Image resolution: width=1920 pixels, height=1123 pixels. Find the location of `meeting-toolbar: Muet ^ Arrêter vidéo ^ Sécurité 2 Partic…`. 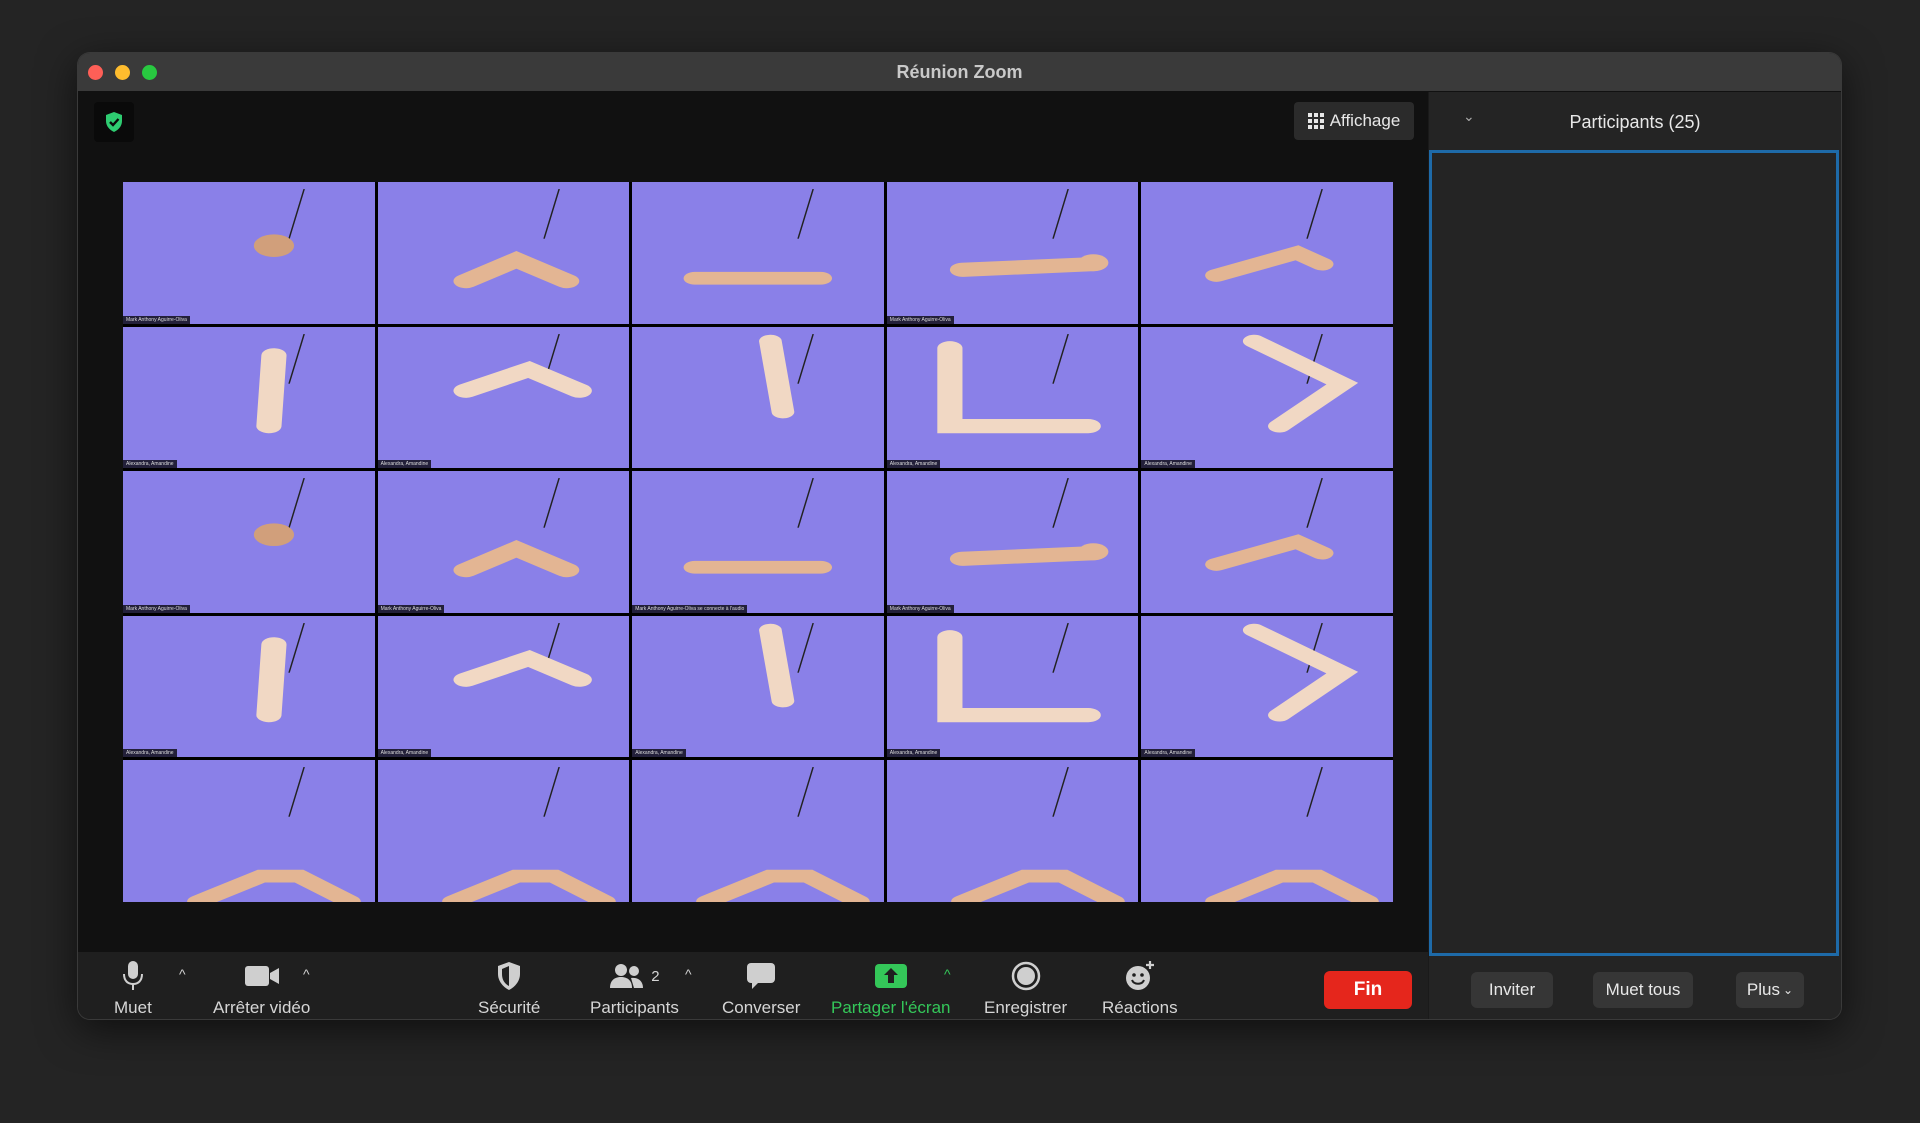

meeting-toolbar: Muet ^ Arrêter vidéo ^ Sécurité 2 Partic… is located at coordinates (753, 985).